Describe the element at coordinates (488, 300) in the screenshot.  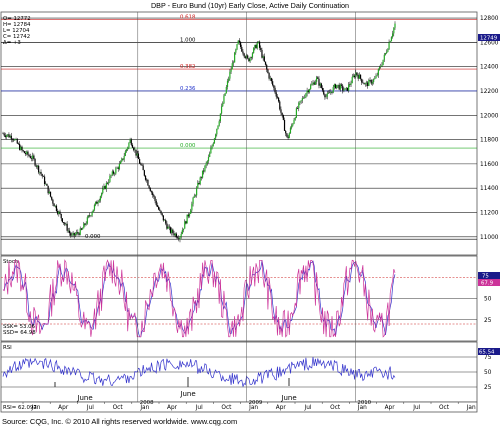
I see `stoch-y-tick-label: 50` at that location.